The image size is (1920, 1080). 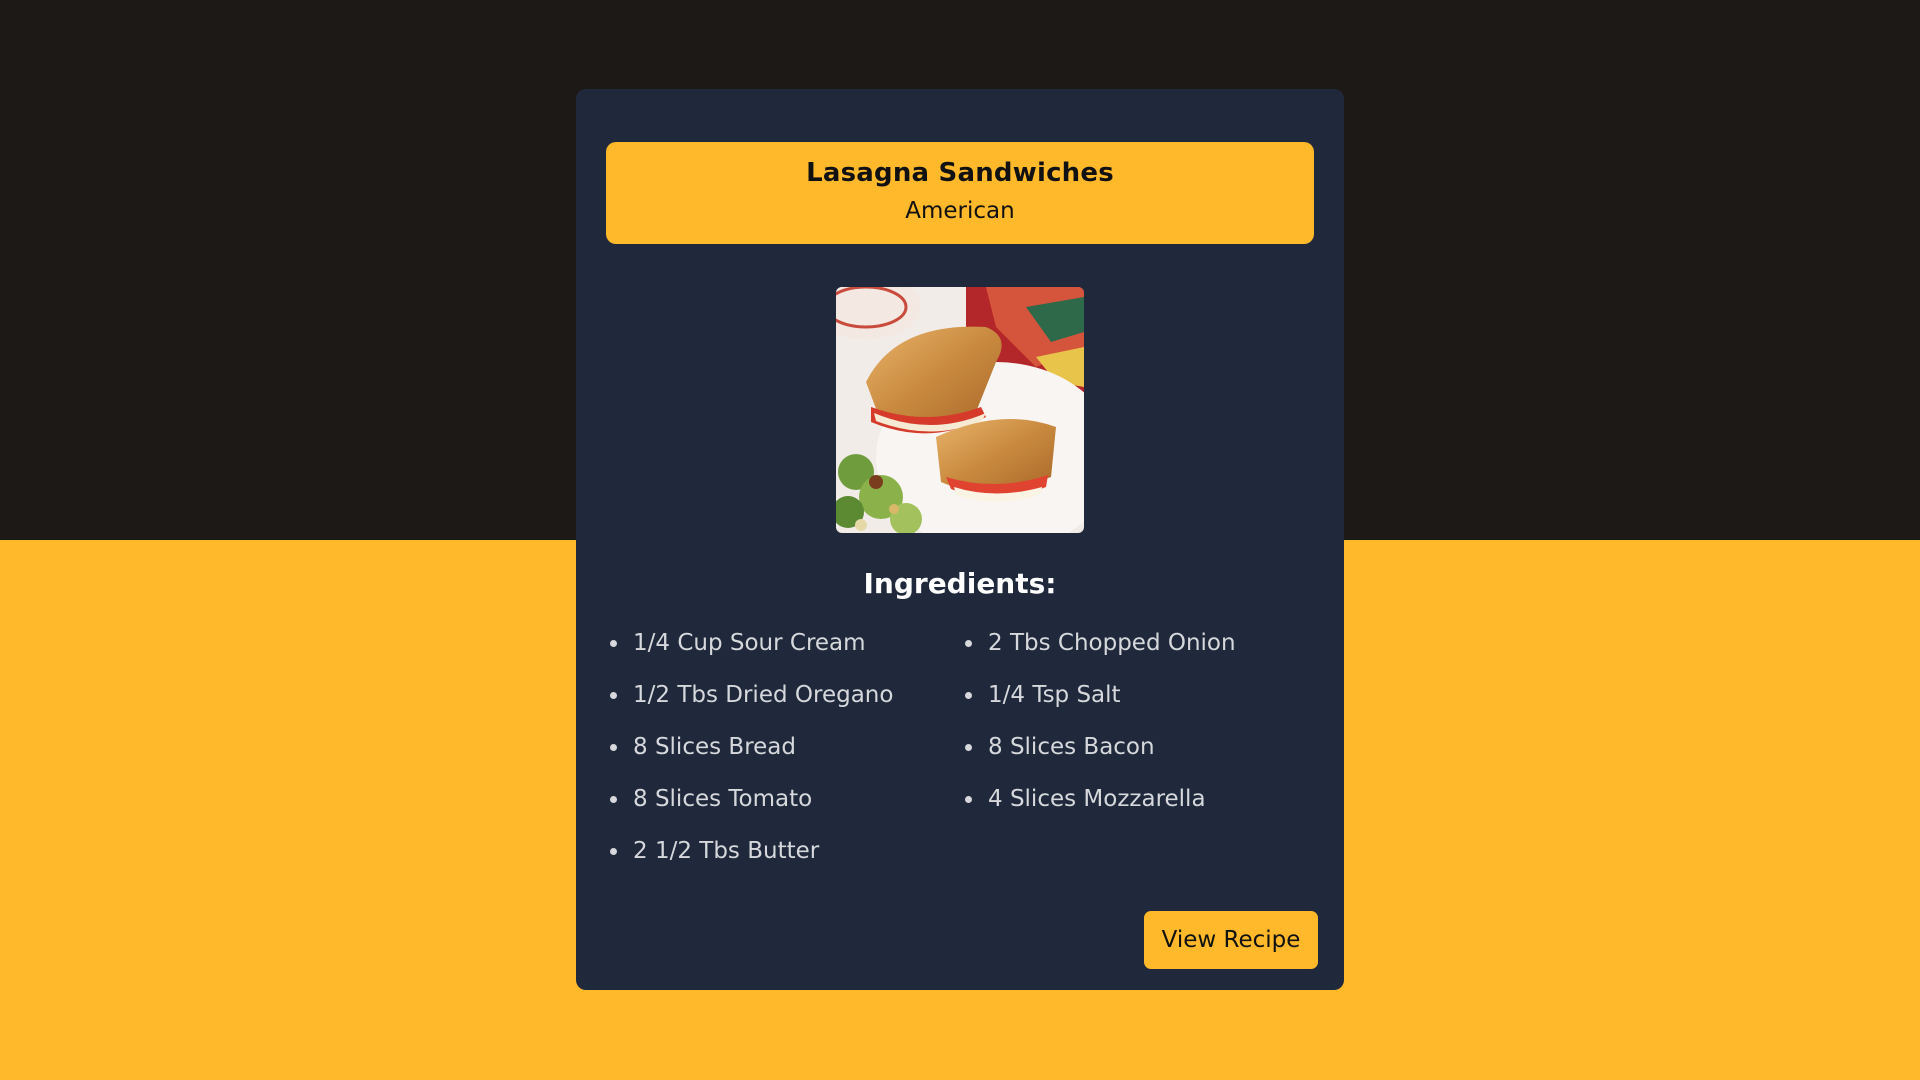 What do you see at coordinates (960, 410) in the screenshot?
I see `recipe-photo` at bounding box center [960, 410].